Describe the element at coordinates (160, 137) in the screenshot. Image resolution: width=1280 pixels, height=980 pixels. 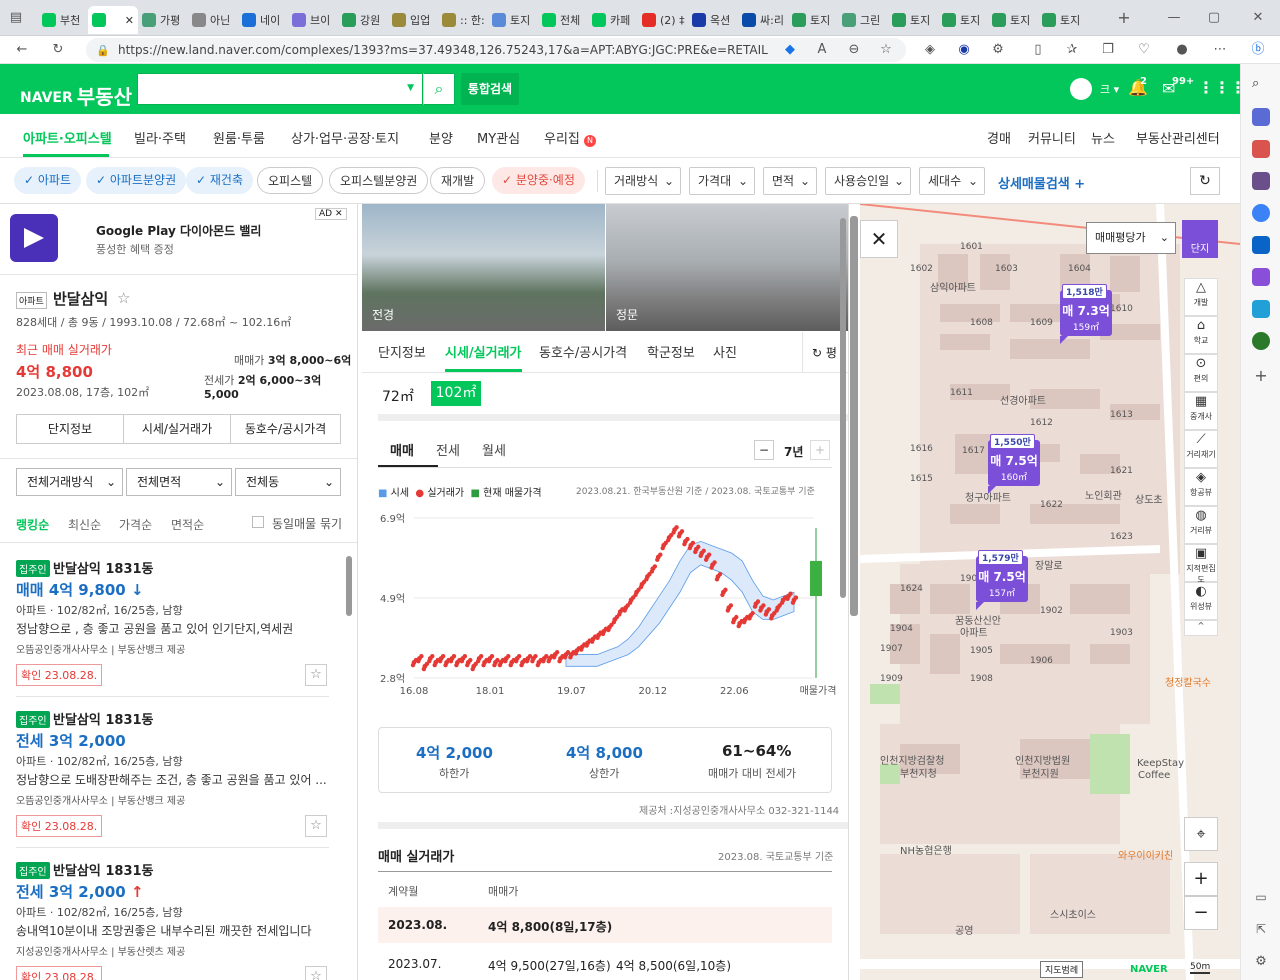
I see `nav-villa: 빌라·주택` at that location.